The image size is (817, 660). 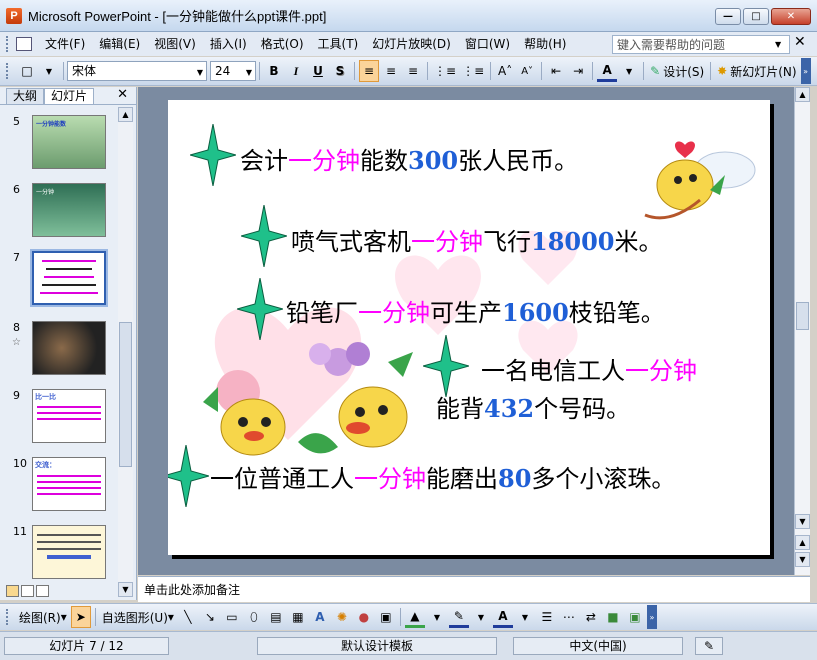 What do you see at coordinates (802, 331) in the screenshot?
I see `slide-scrollbar: ▲ ▼ ▲ ▼` at bounding box center [802, 331].